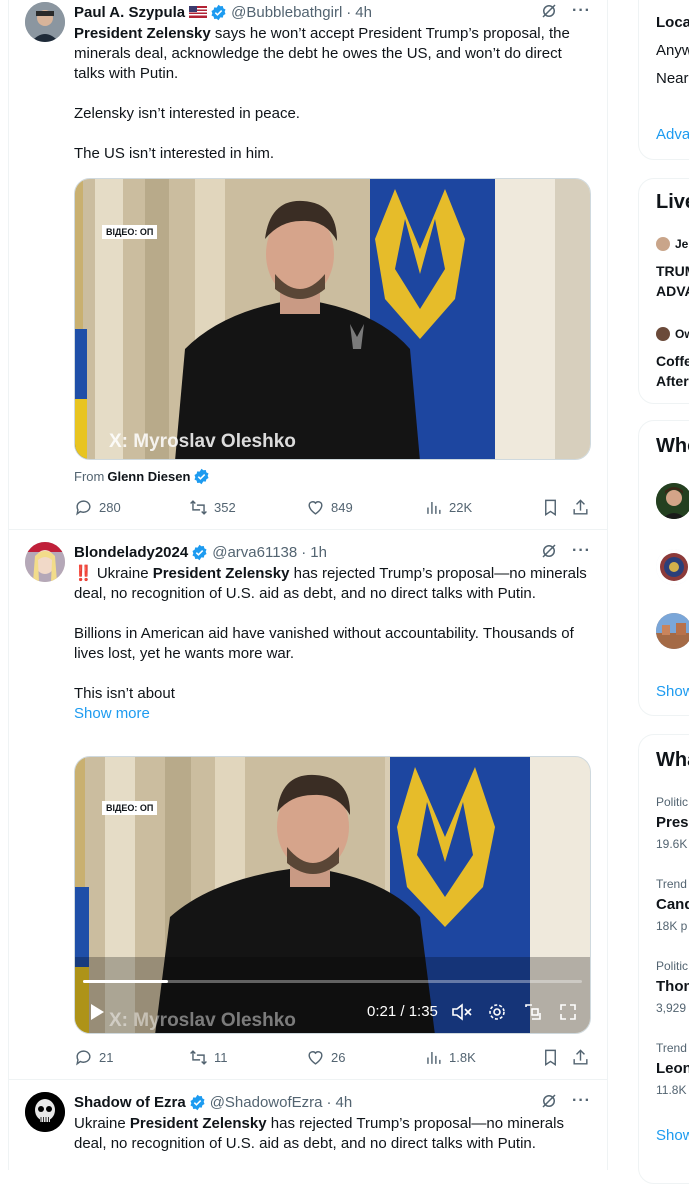 Image resolution: width=689 pixels, height=1184 pixels. Describe the element at coordinates (102, 1123) in the screenshot. I see `text-span: Ukraine` at that location.